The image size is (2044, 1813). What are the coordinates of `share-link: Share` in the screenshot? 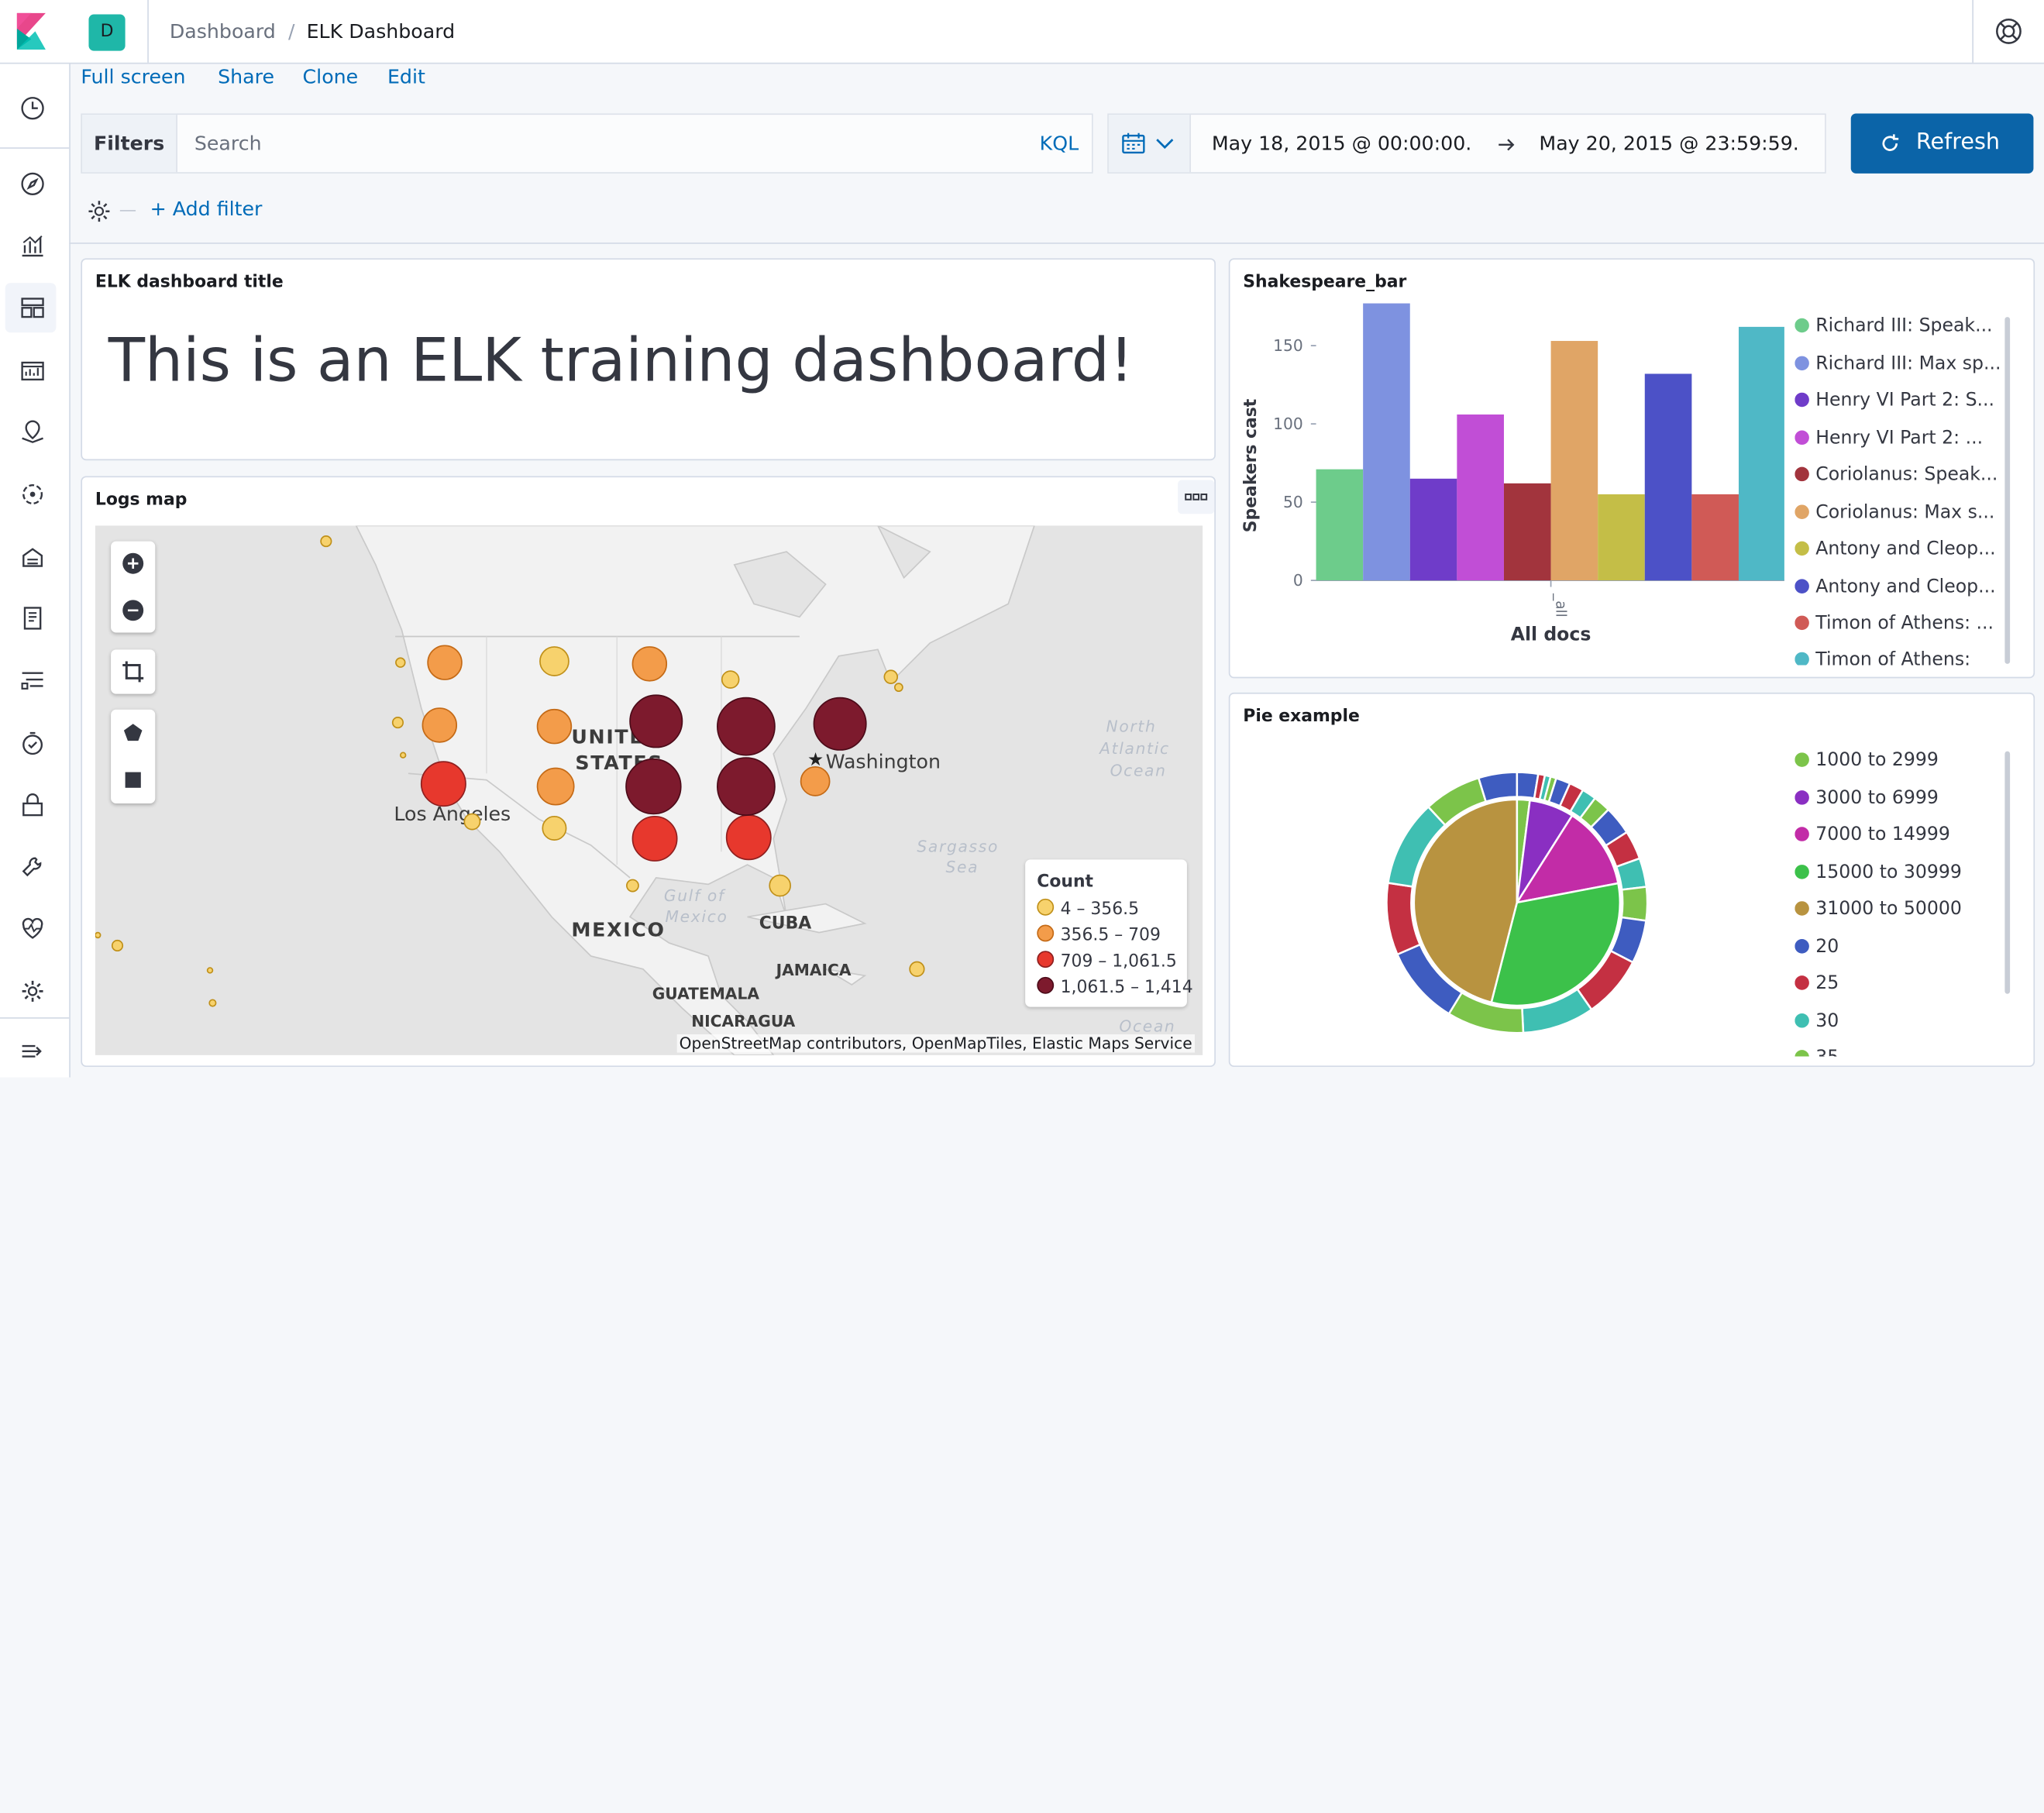 It's located at (246, 76).